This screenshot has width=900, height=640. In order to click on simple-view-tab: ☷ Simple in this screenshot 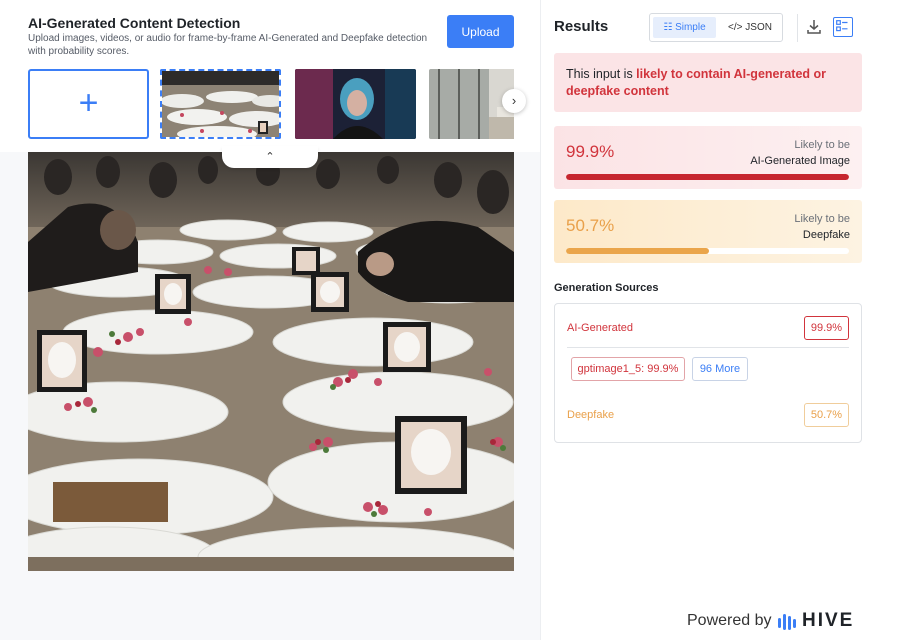, I will do `click(684, 27)`.